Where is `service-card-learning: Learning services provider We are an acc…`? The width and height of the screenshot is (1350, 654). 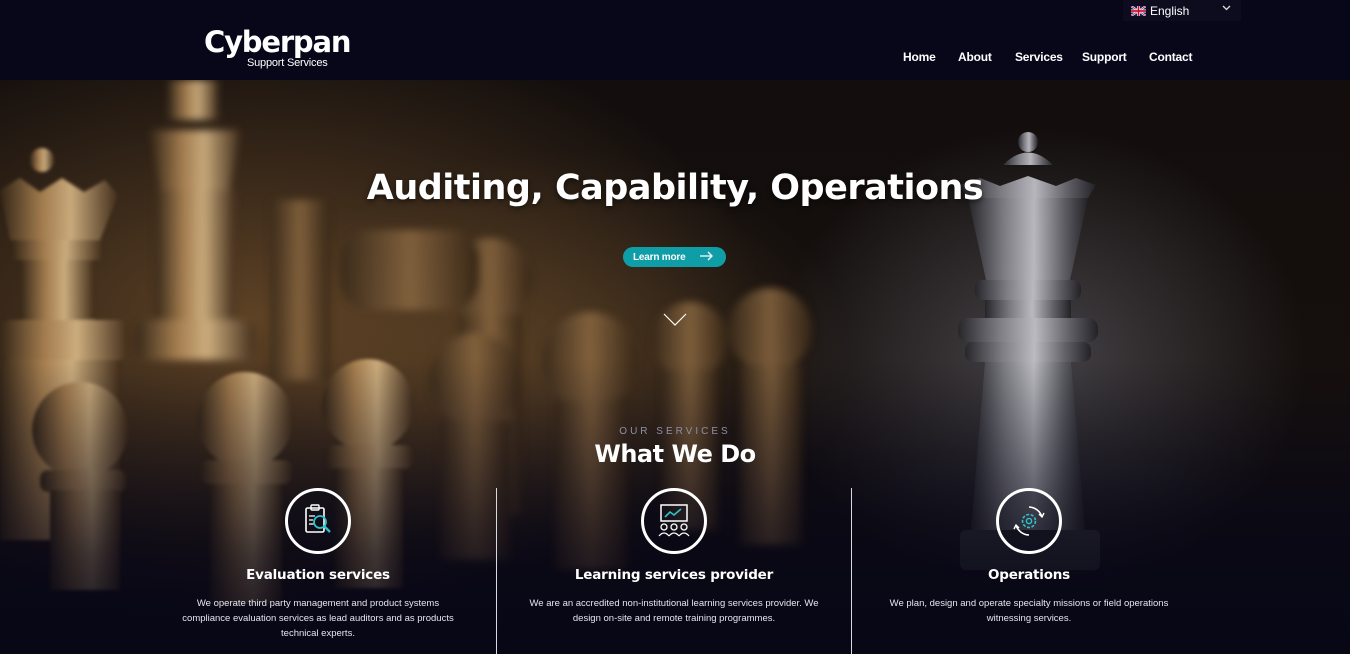
service-card-learning: Learning services provider We are an acc… is located at coordinates (674, 557).